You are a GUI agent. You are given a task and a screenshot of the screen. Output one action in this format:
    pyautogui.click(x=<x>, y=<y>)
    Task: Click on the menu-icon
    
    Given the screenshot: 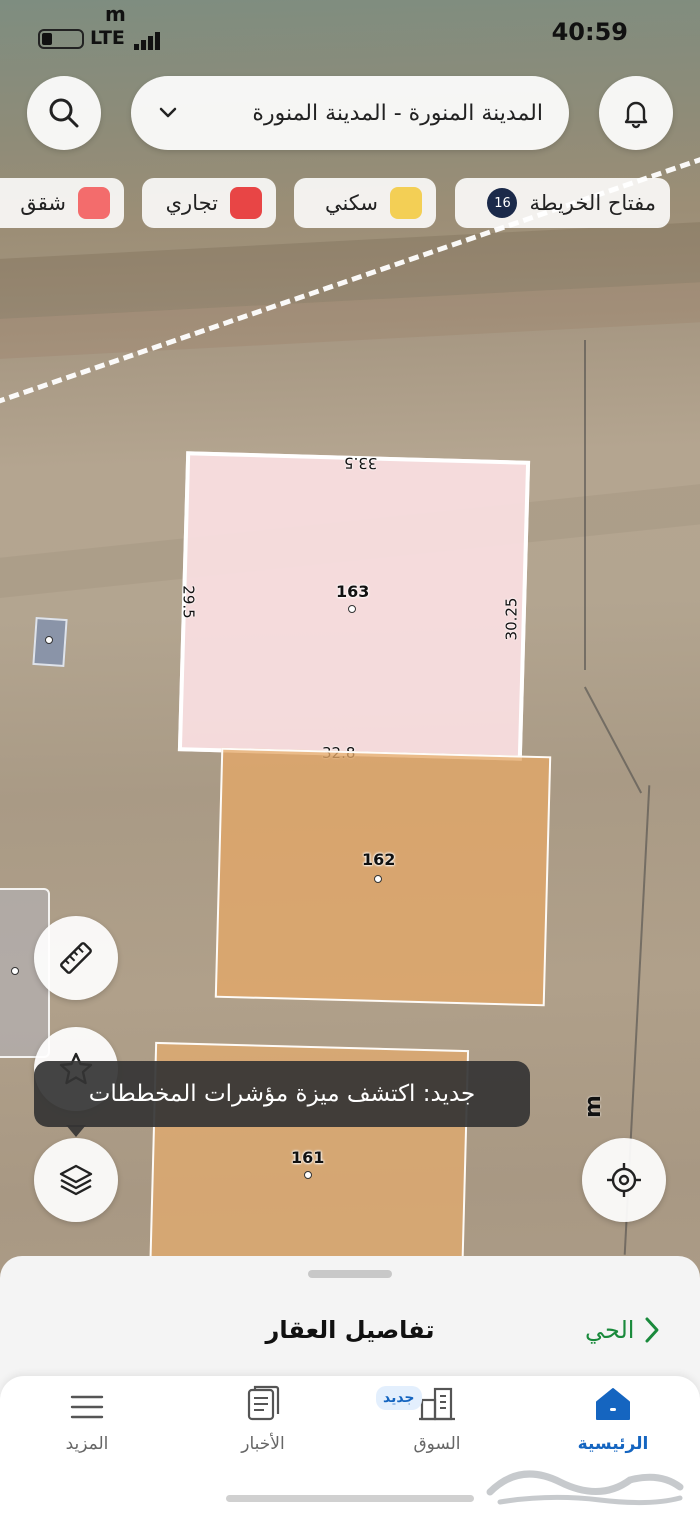 What is the action you would take?
    pyautogui.click(x=87, y=1407)
    